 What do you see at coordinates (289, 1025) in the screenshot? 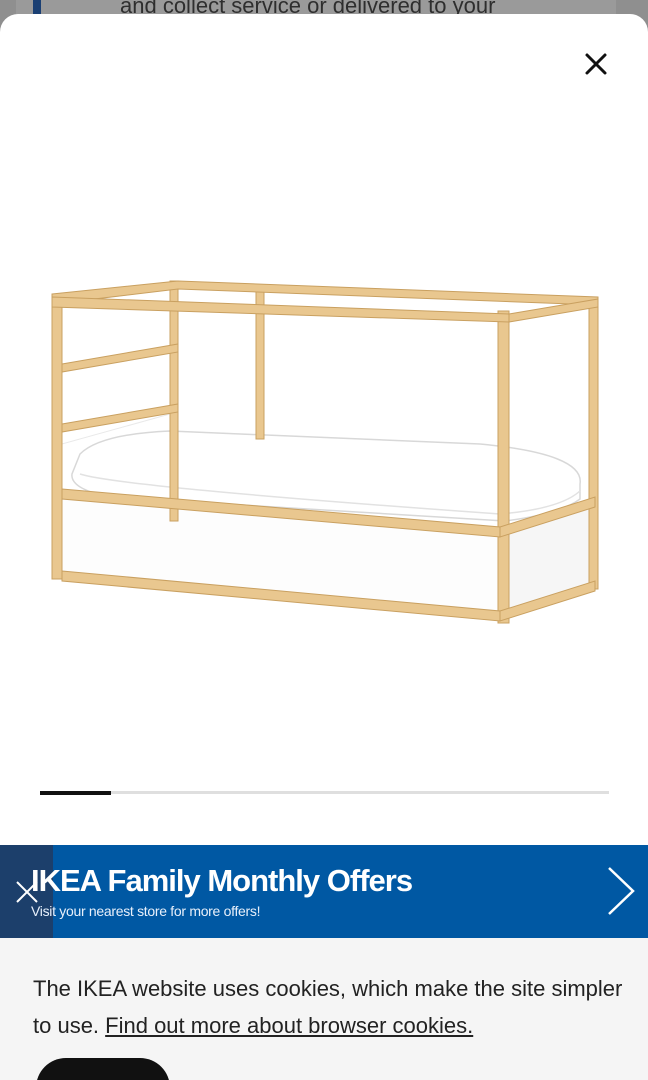
I see `cookie-info-link: Find out more about browser cookies.` at bounding box center [289, 1025].